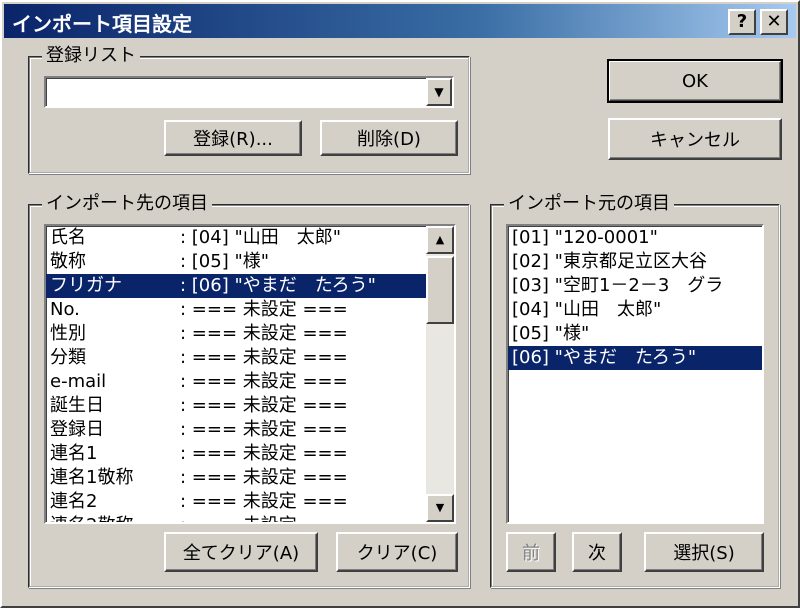  I want to click on list-item: 連名2 : === 未設定 ===, so click(237, 502).